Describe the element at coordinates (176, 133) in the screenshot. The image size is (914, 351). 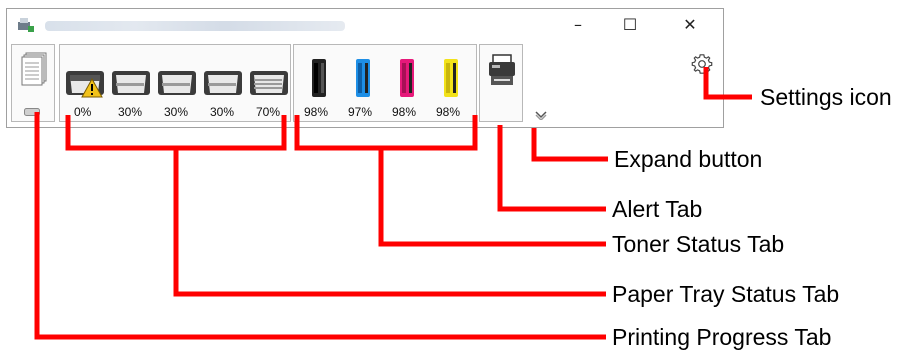
I see `callout-bracket-paper` at that location.